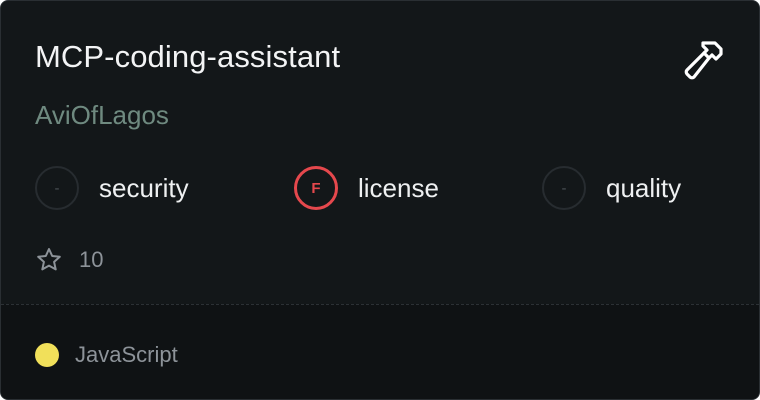 The height and width of the screenshot is (400, 760). What do you see at coordinates (102, 115) in the screenshot?
I see `owner-name: AviOfLagos` at bounding box center [102, 115].